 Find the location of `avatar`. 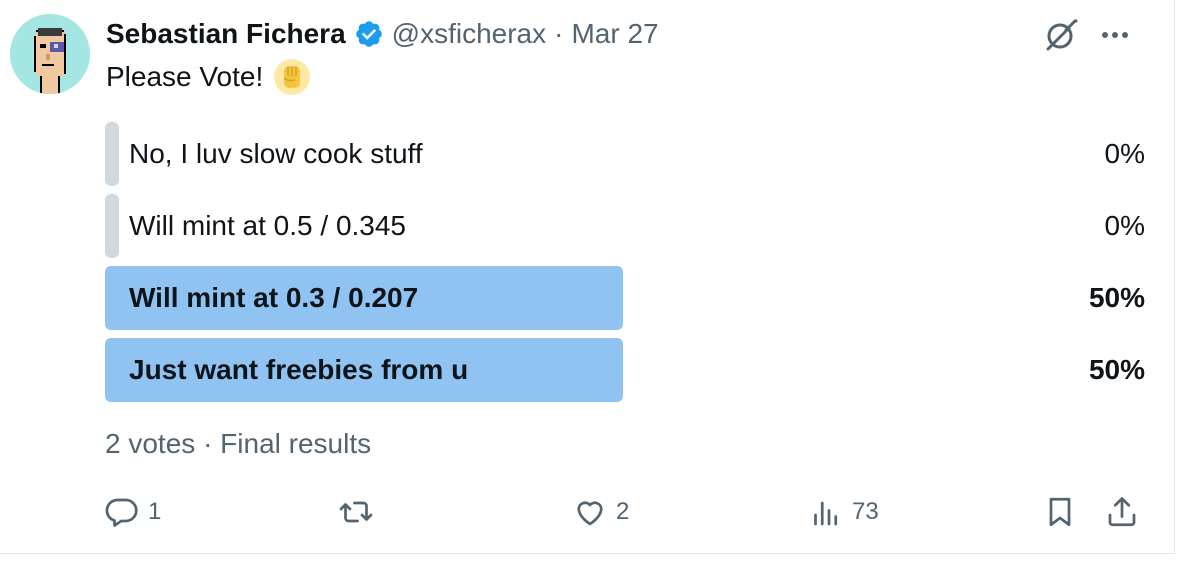

avatar is located at coordinates (50, 54).